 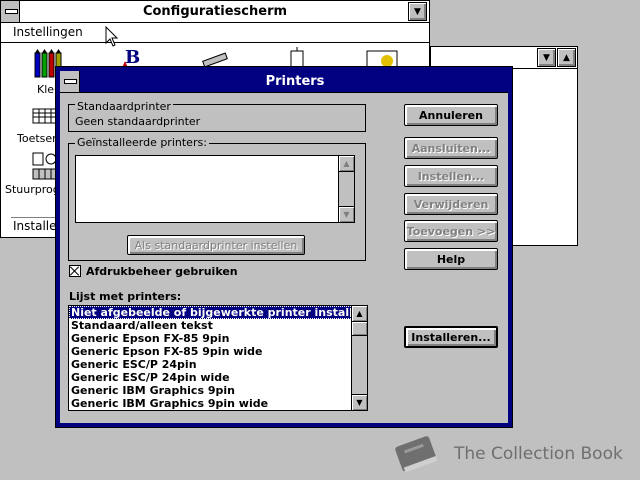 What do you see at coordinates (359, 329) in the screenshot?
I see `scroll-thumb` at bounding box center [359, 329].